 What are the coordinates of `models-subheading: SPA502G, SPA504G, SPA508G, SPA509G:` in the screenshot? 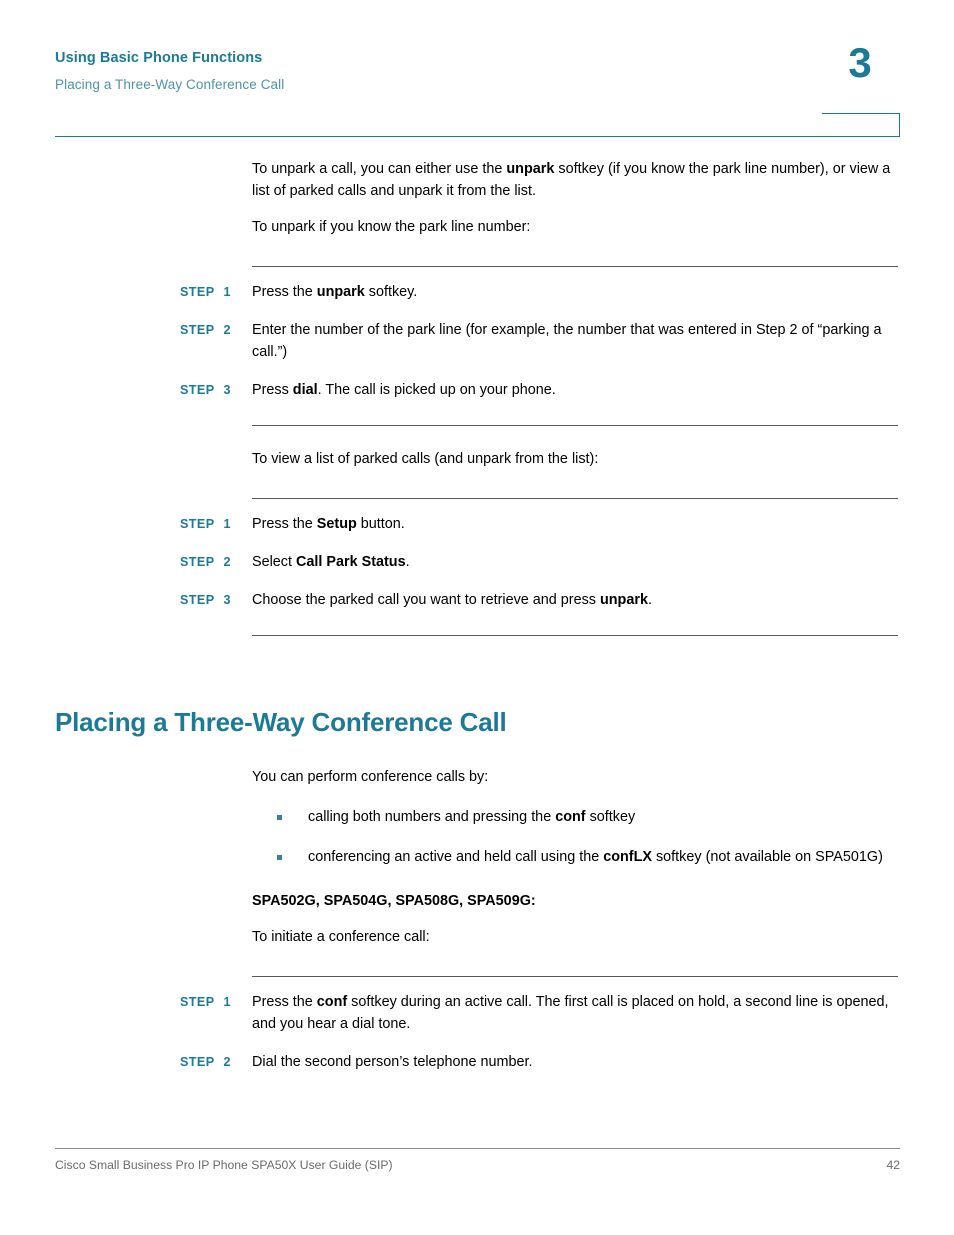 It's located at (394, 901).